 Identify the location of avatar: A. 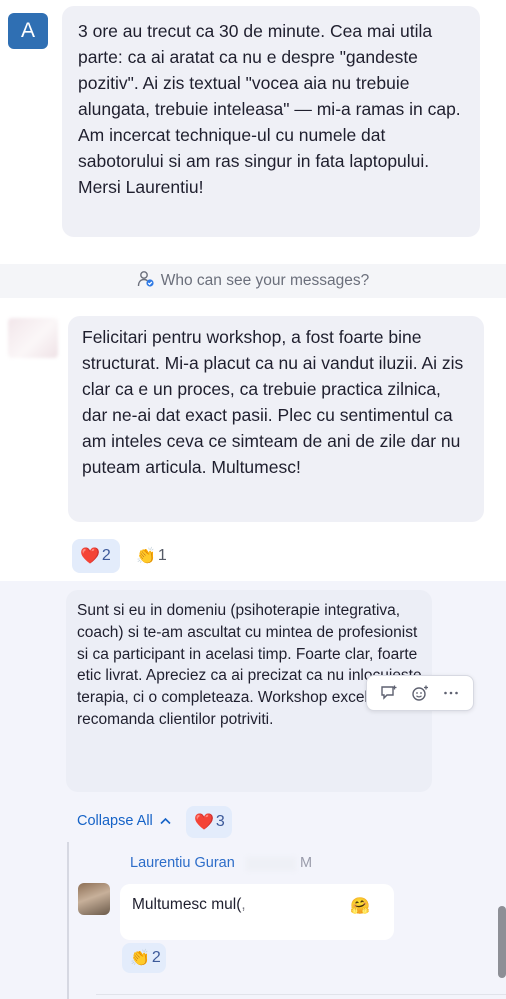
(28, 31).